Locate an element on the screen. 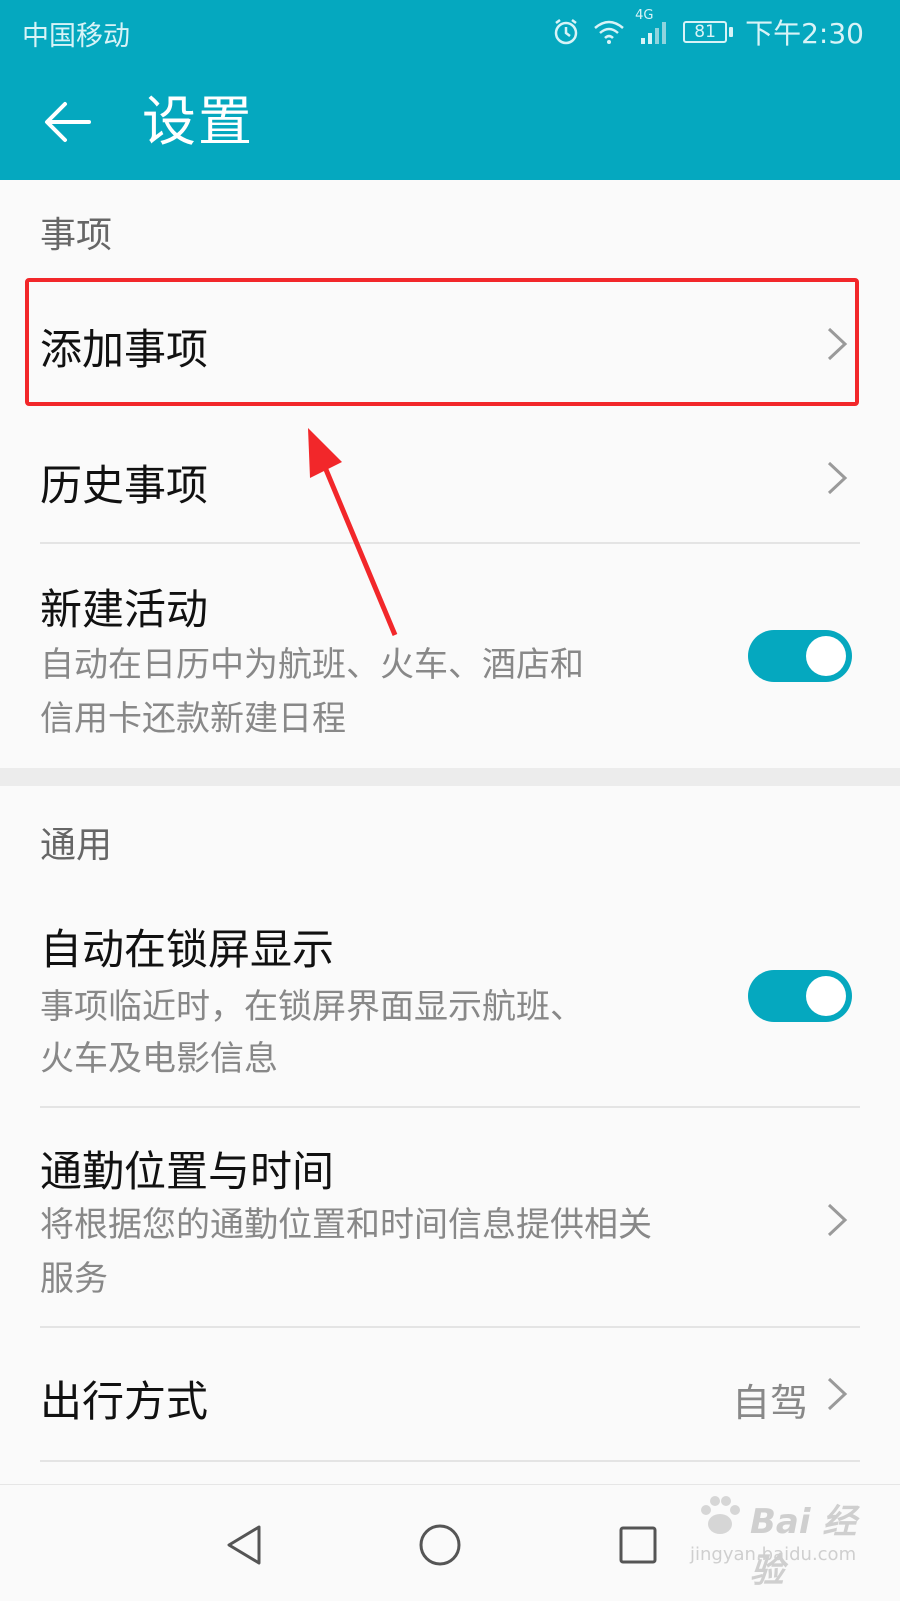 Image resolution: width=900 pixels, height=1601 pixels. divider is located at coordinates (450, 1461).